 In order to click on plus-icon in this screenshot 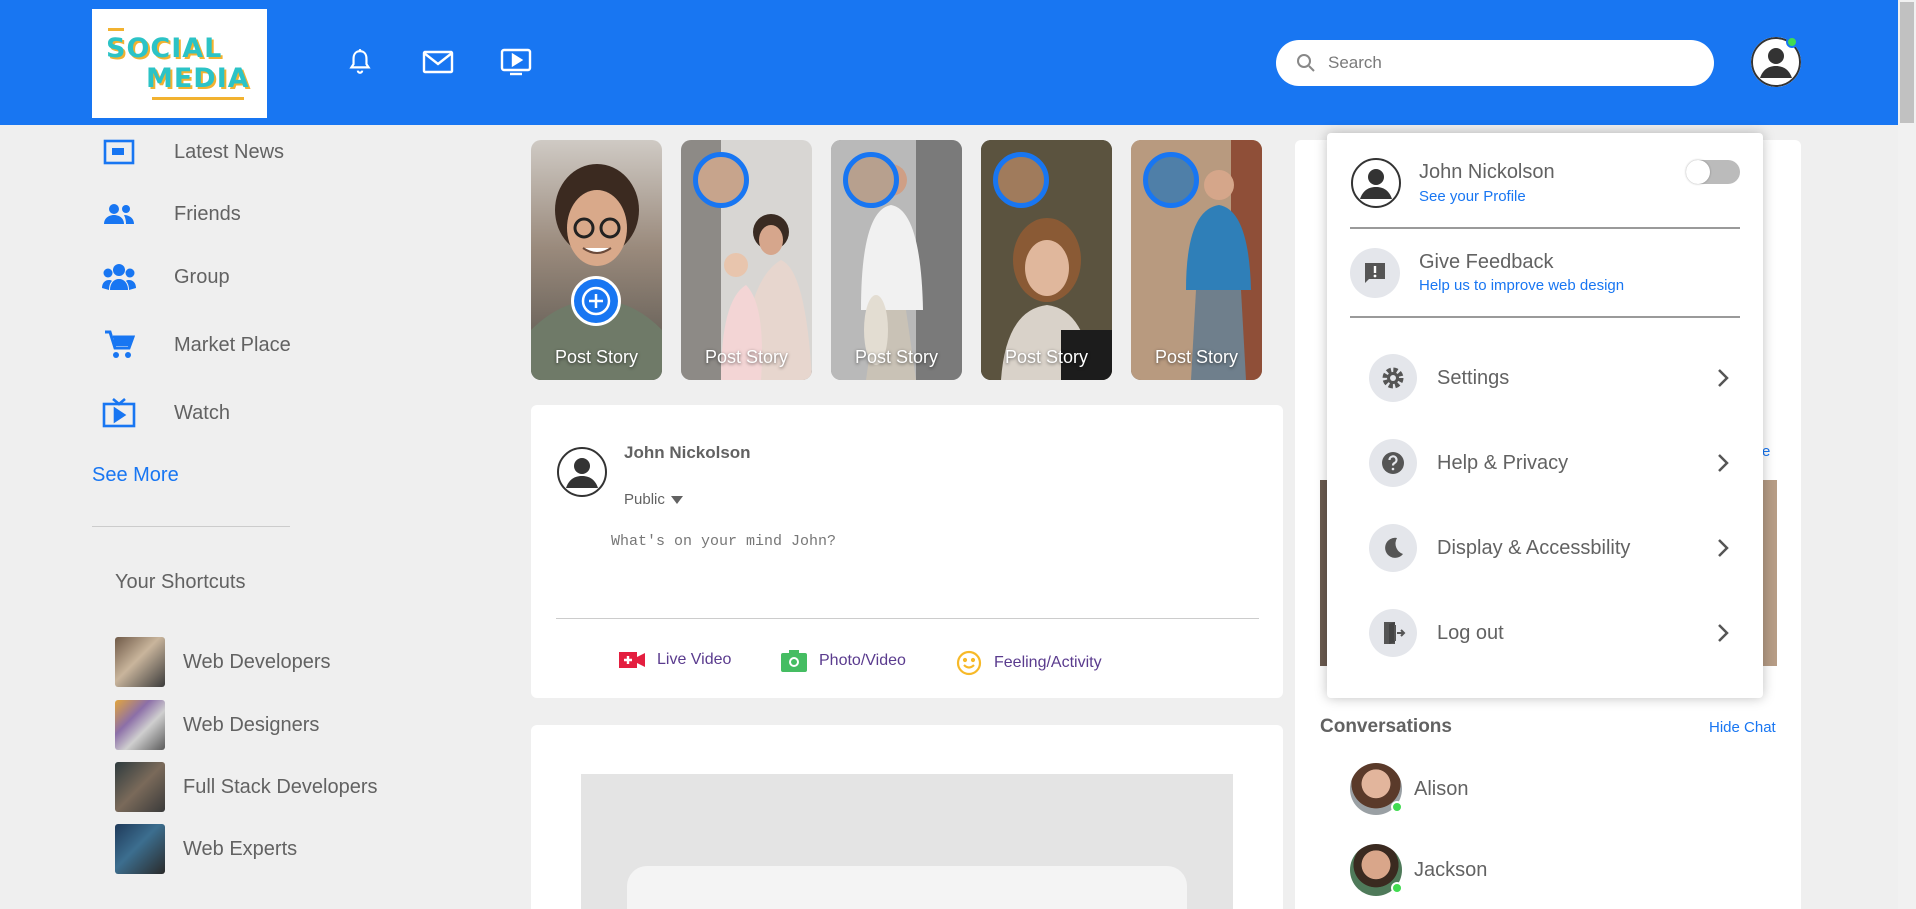, I will do `click(596, 301)`.